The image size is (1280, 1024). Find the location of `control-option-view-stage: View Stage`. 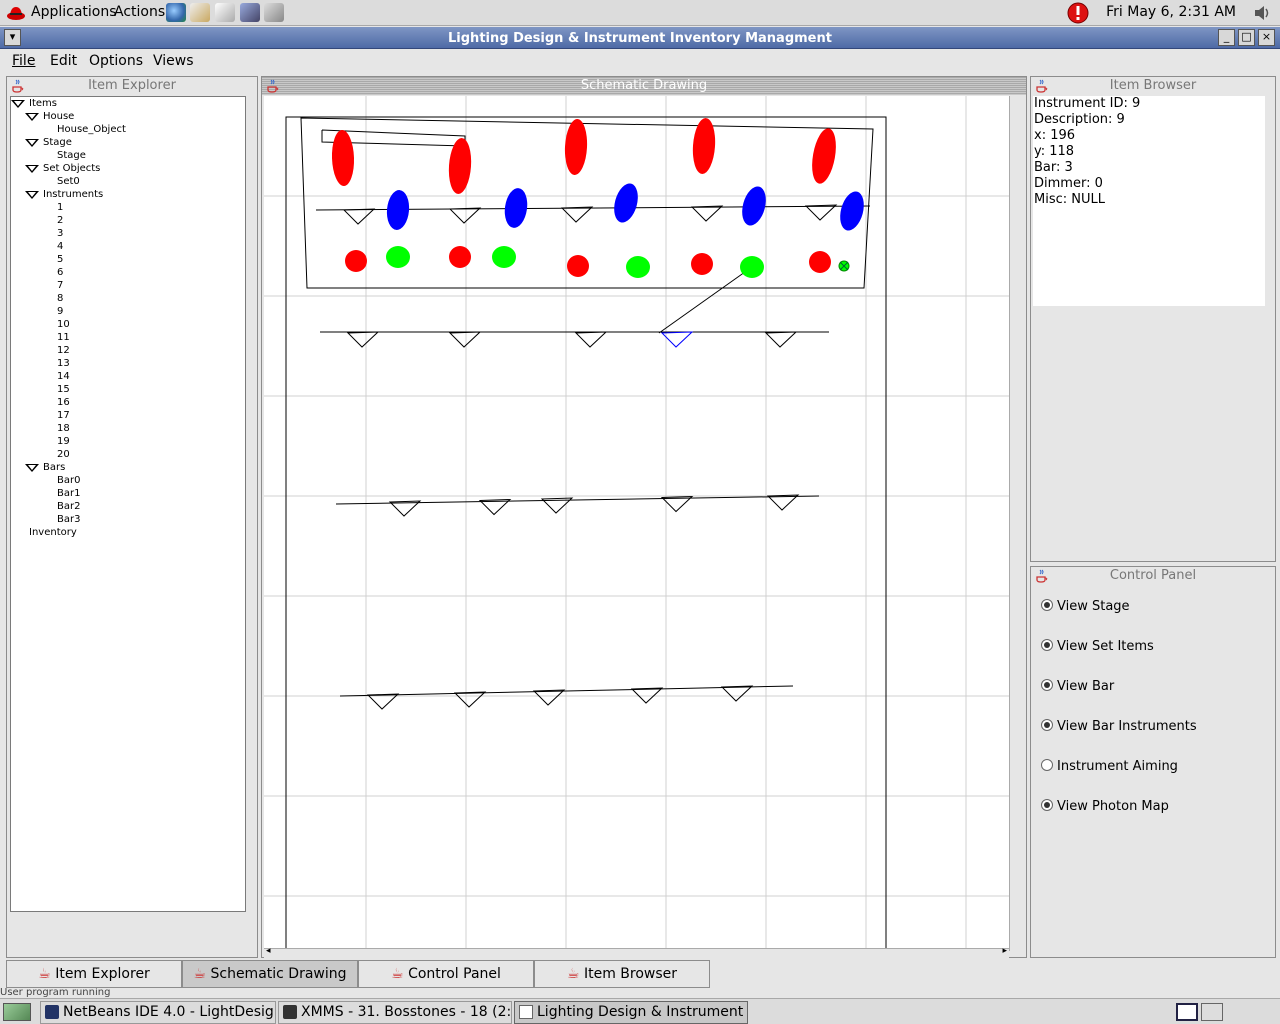

control-option-view-stage: View Stage is located at coordinates (1085, 606).